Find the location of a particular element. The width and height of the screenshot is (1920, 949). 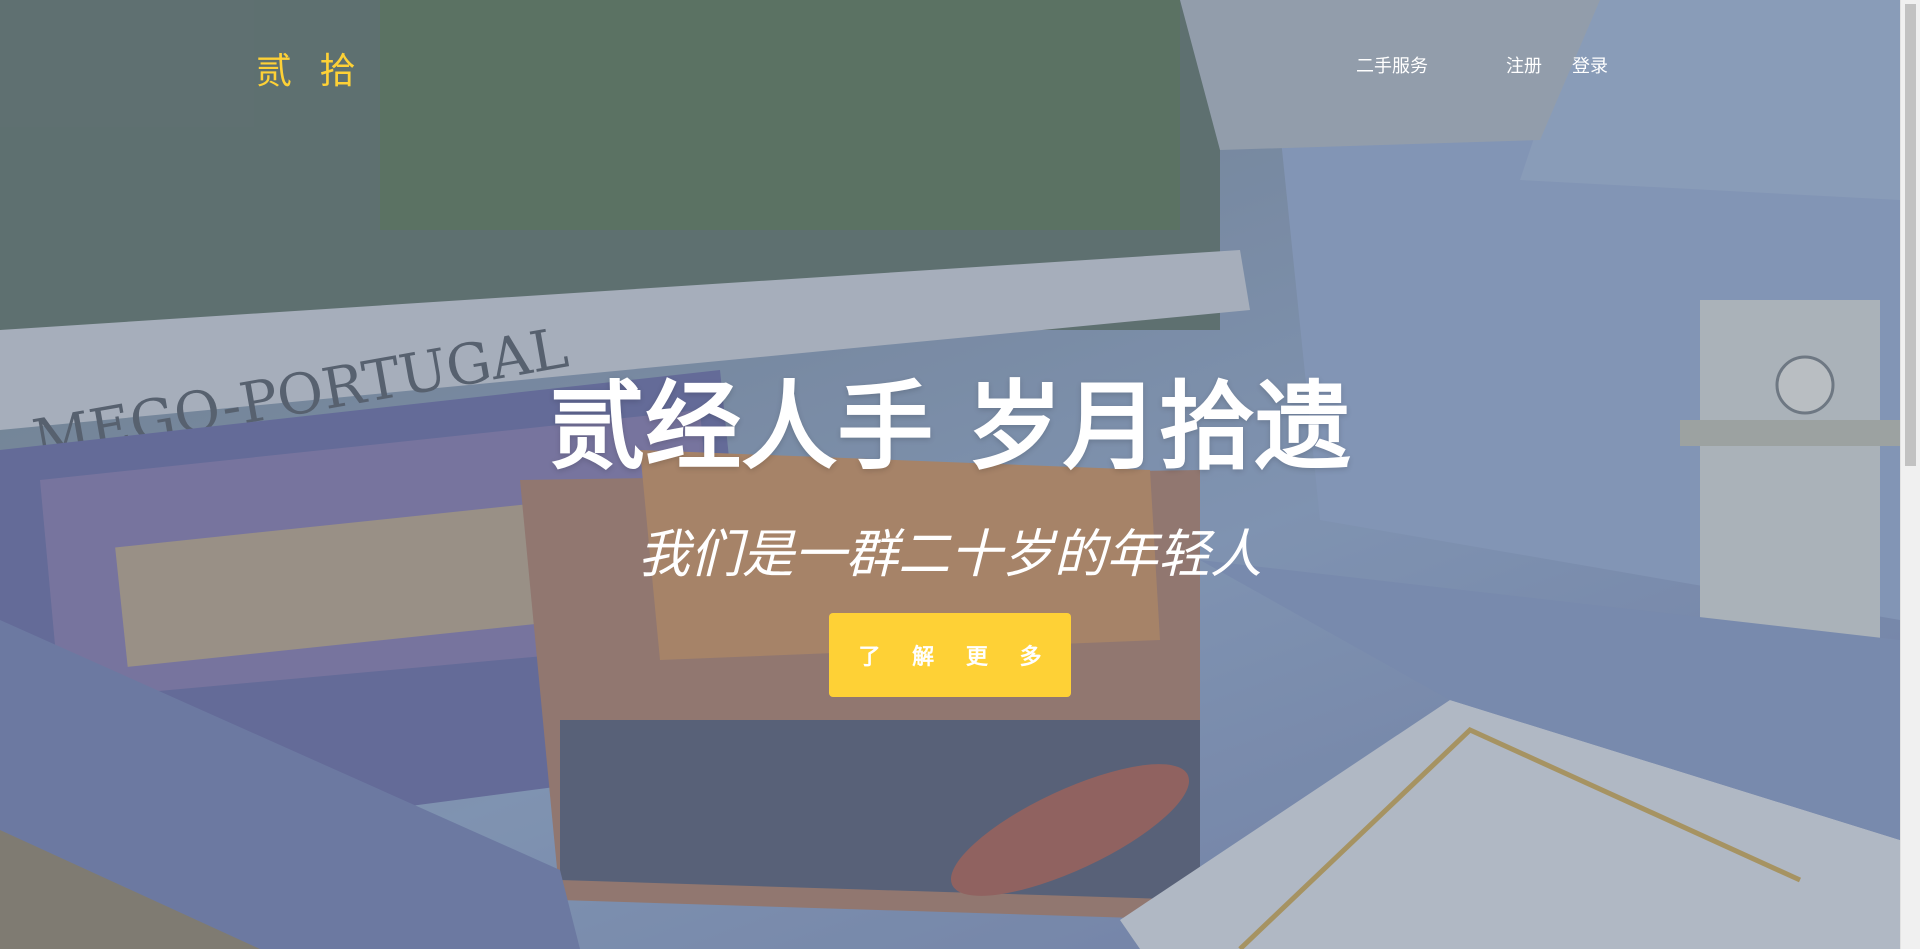

hero-heading: 贰经人手 岁月拾遗 is located at coordinates (950, 427).